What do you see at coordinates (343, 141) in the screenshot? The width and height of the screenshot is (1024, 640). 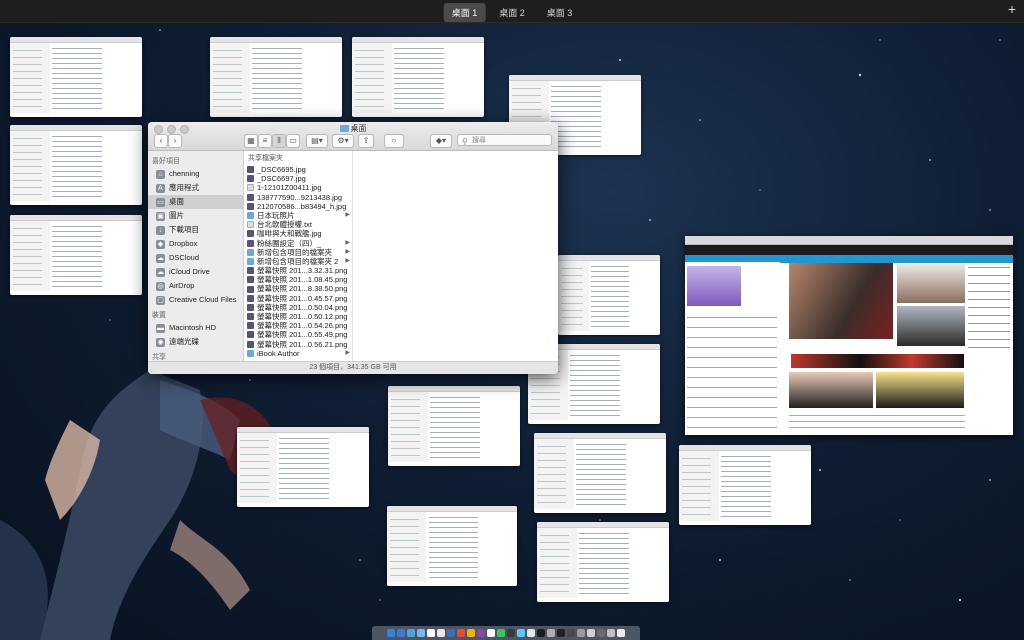 I see `action-gear-button: ⚙▾` at bounding box center [343, 141].